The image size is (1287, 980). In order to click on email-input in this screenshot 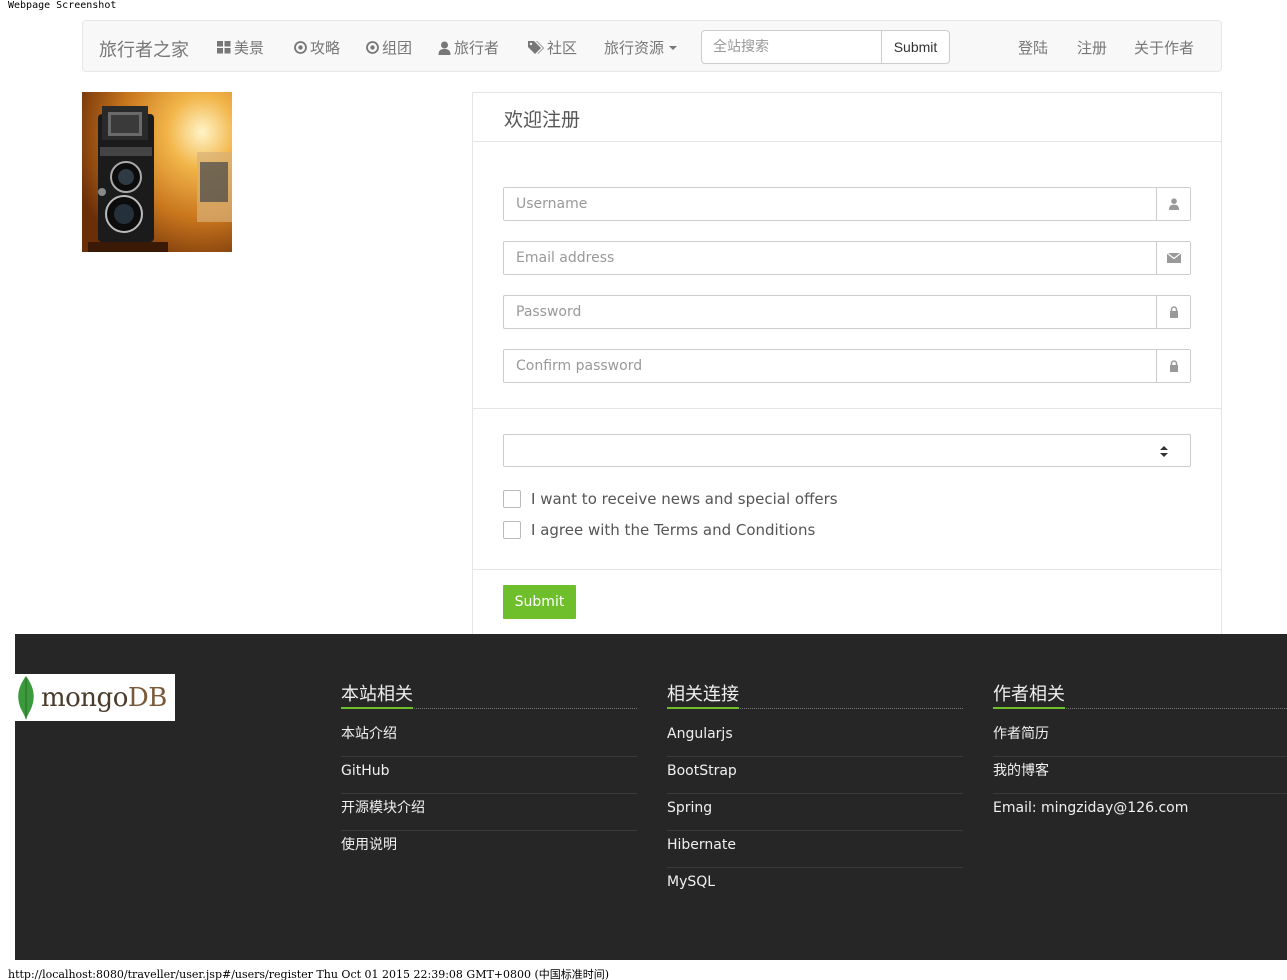, I will do `click(830, 258)`.